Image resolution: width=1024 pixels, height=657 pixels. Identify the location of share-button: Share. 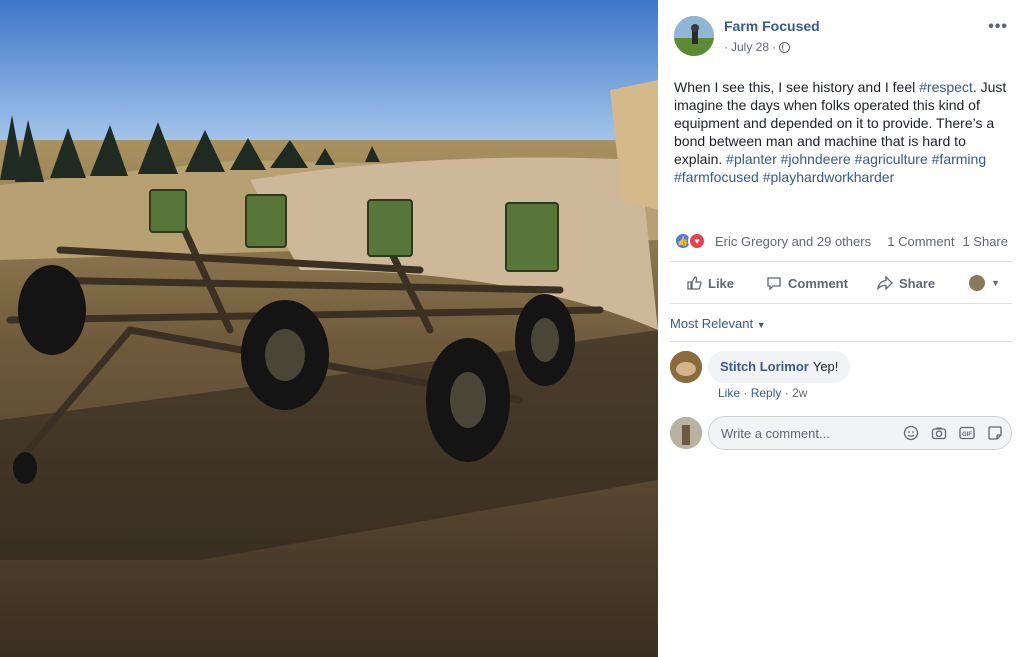
(906, 283).